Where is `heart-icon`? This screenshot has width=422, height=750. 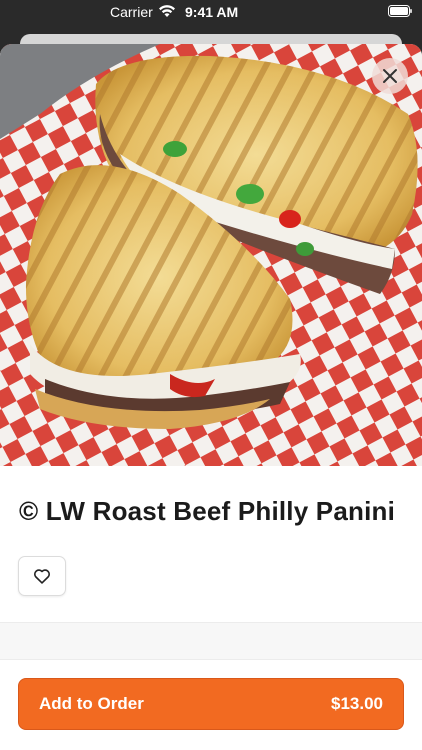
heart-icon is located at coordinates (42, 576).